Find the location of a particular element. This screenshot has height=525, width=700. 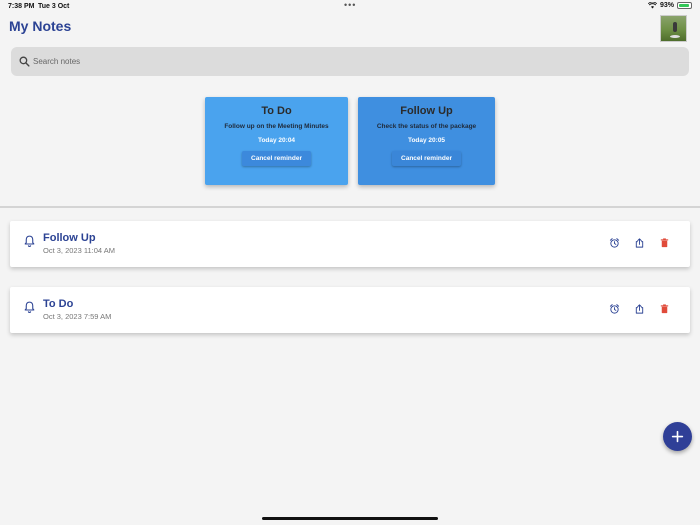

divider is located at coordinates (350, 207).